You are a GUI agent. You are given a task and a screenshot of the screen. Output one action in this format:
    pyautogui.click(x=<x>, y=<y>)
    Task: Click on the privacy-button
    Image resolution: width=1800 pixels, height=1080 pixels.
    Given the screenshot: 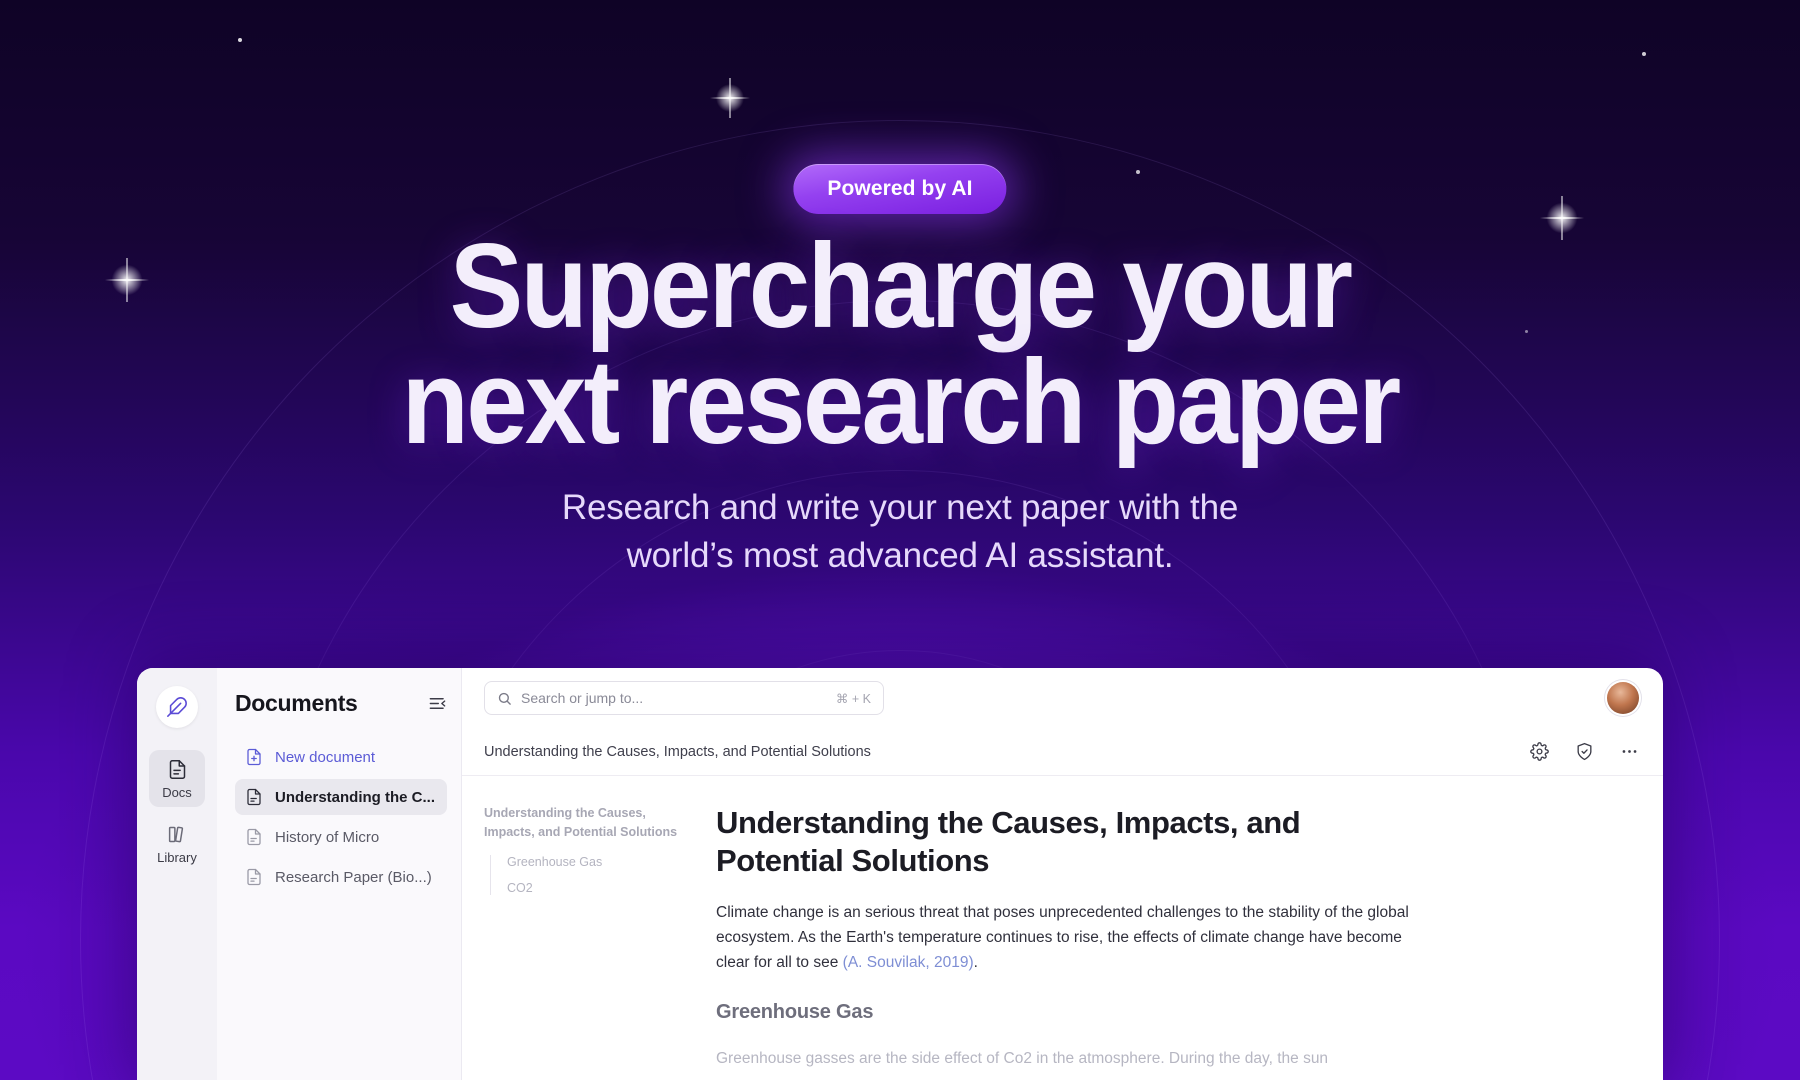 What is the action you would take?
    pyautogui.click(x=1584, y=751)
    